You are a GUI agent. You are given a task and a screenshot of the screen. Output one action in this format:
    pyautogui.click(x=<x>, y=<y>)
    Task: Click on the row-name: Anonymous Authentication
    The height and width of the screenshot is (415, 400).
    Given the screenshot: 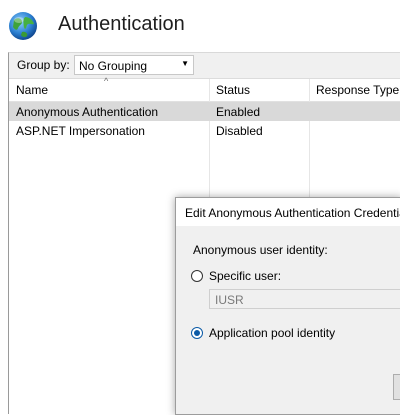 What is the action you would take?
    pyautogui.click(x=87, y=112)
    